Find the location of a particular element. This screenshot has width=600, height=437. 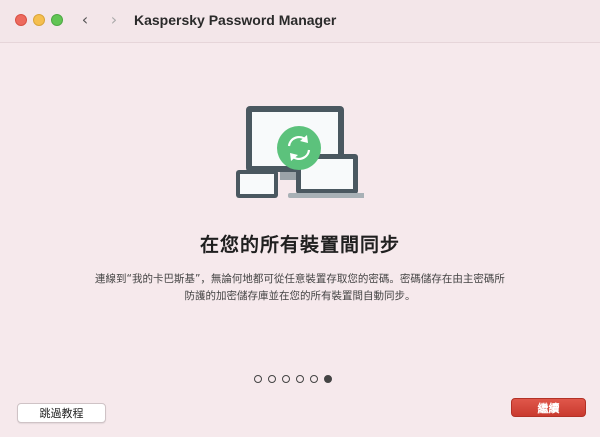

minimize-window-button is located at coordinates (39, 20).